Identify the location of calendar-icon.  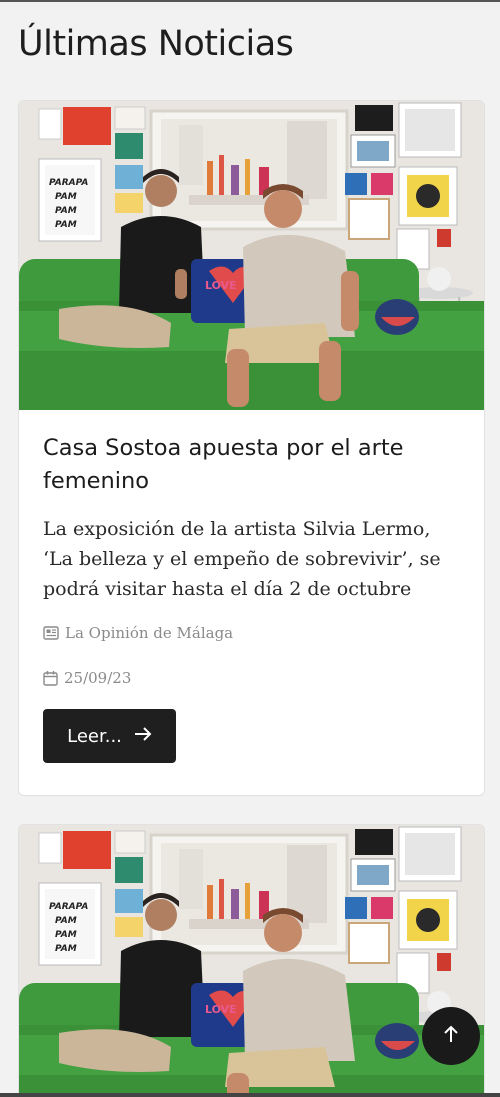
(50, 678).